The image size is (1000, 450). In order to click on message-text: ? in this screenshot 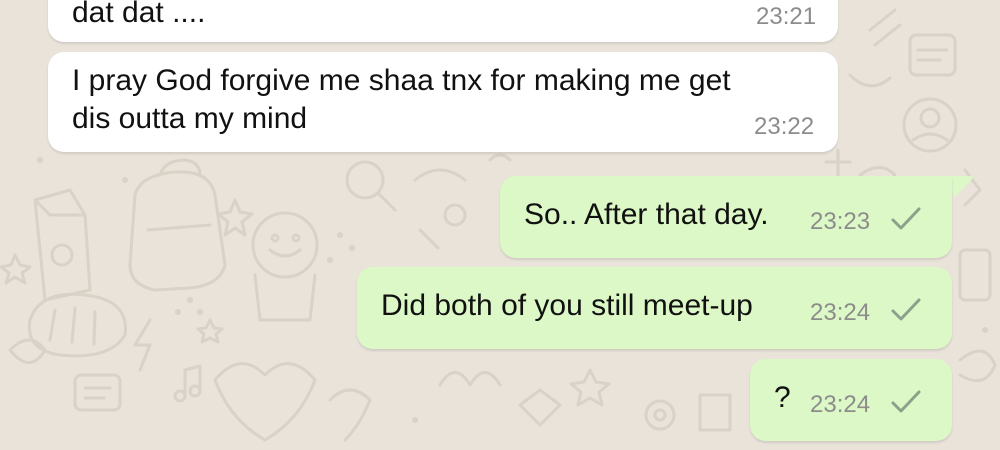, I will do `click(782, 397)`.